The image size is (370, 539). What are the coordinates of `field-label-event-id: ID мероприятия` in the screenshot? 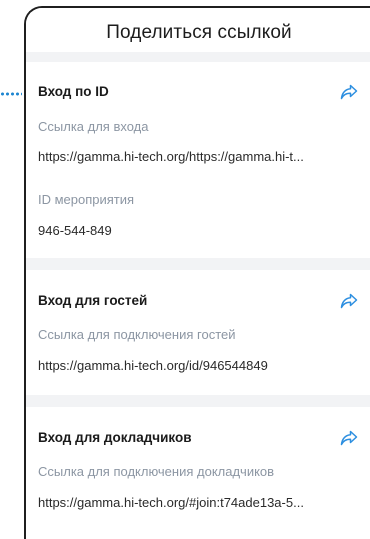 It's located at (86, 199).